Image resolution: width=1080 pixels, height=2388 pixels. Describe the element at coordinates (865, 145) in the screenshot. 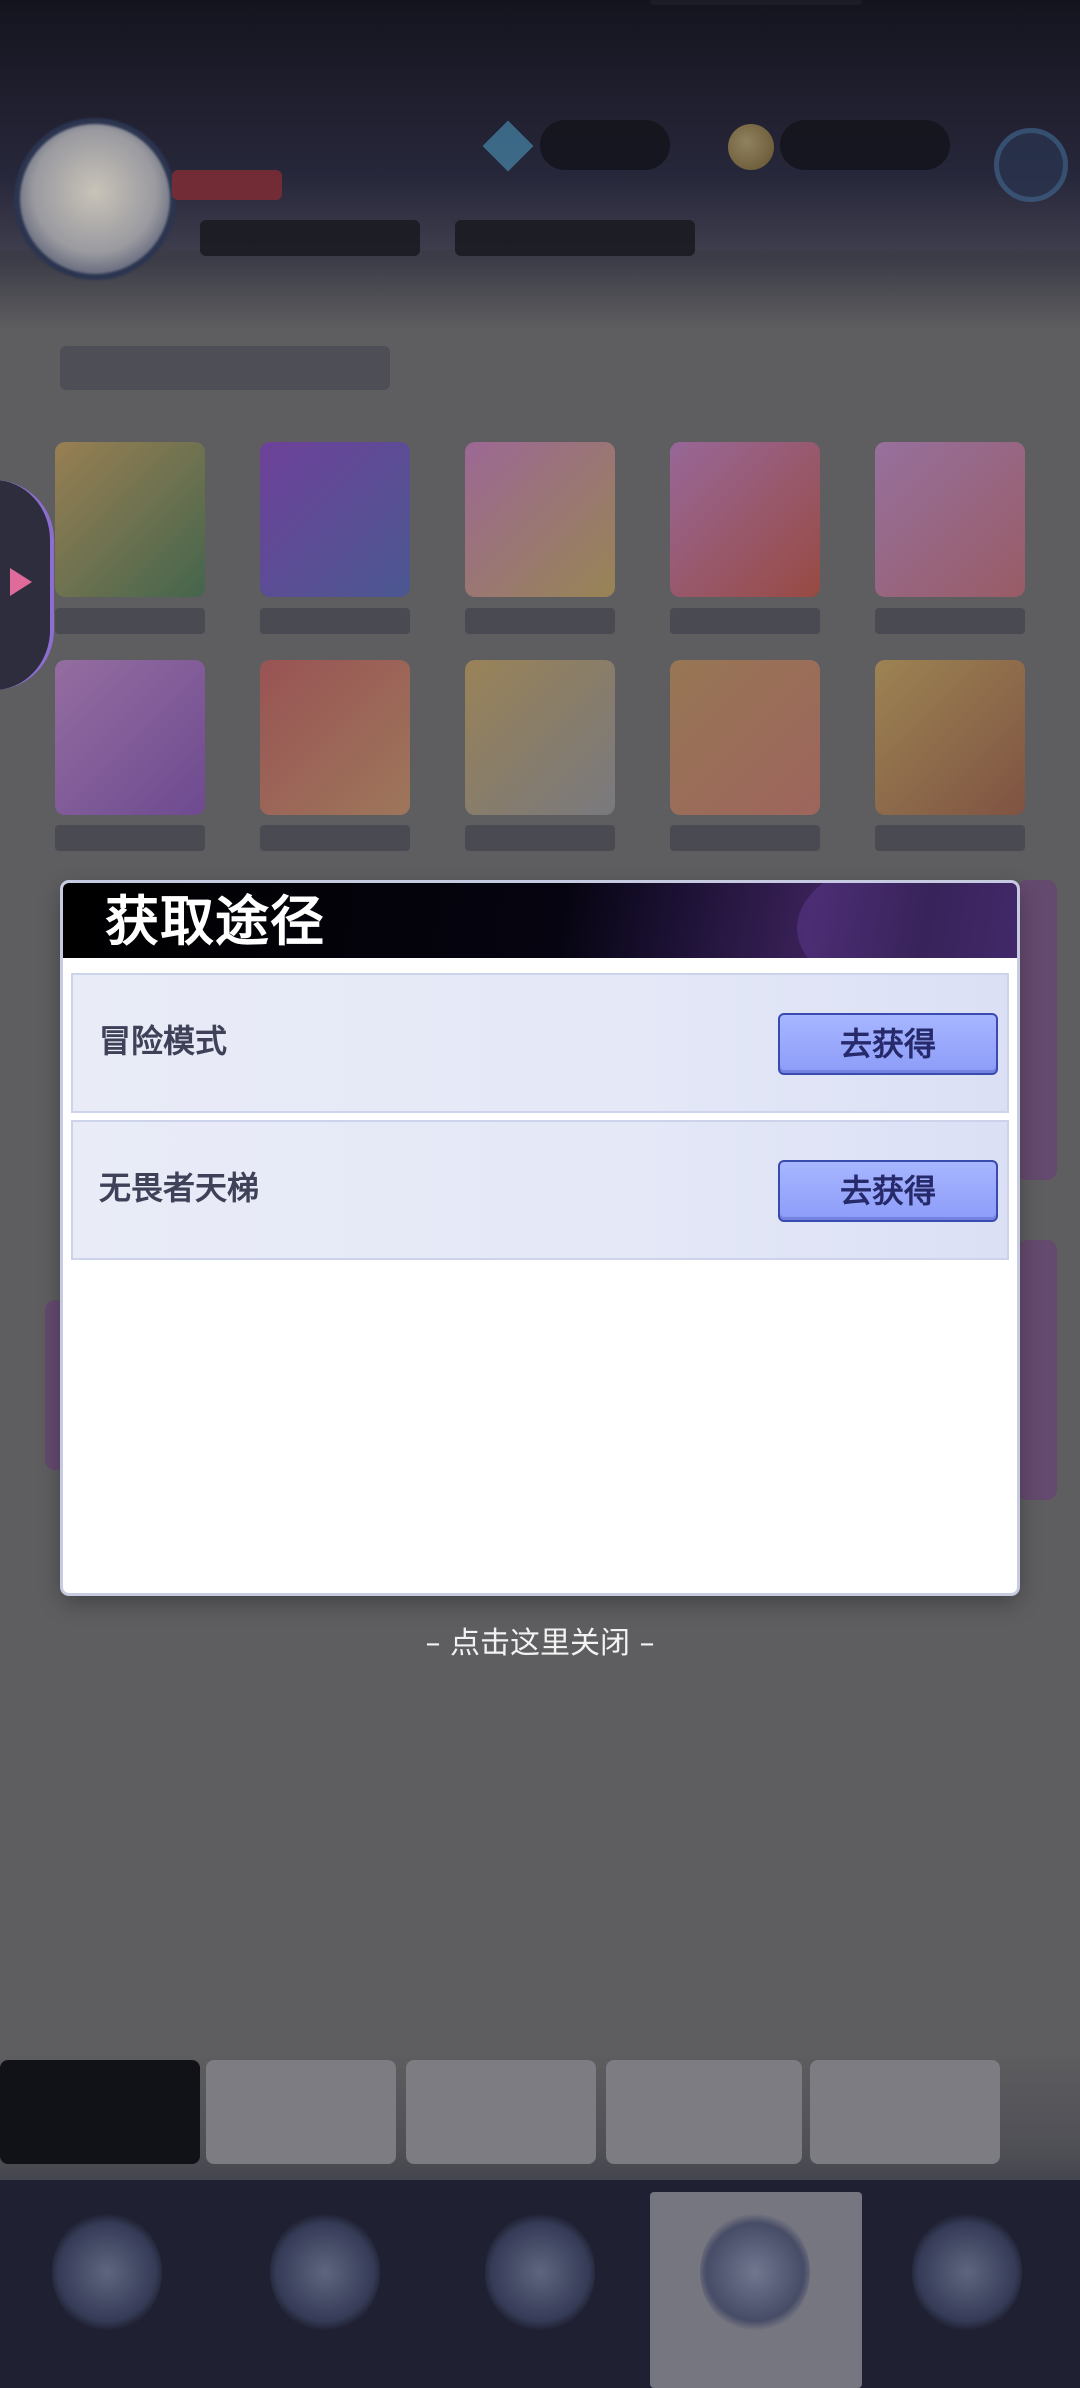

I see `currency-coins` at that location.